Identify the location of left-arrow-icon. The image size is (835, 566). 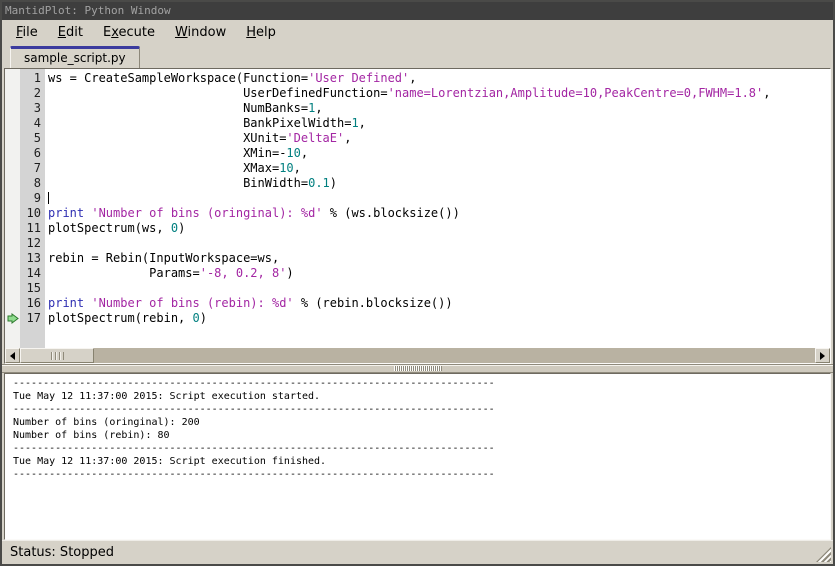
(12, 355).